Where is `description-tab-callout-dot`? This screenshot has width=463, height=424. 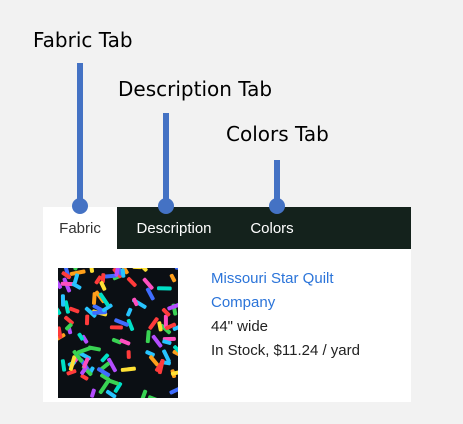 description-tab-callout-dot is located at coordinates (166, 206).